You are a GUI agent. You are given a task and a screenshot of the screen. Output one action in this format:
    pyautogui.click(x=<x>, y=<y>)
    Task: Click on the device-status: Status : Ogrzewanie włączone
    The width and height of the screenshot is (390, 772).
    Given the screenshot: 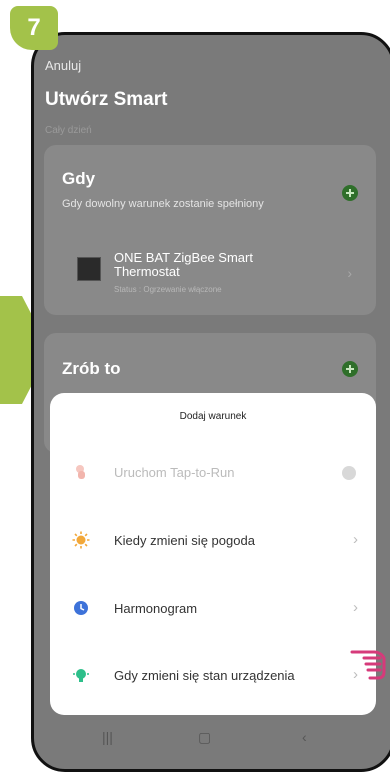 What is the action you would take?
    pyautogui.click(x=168, y=289)
    